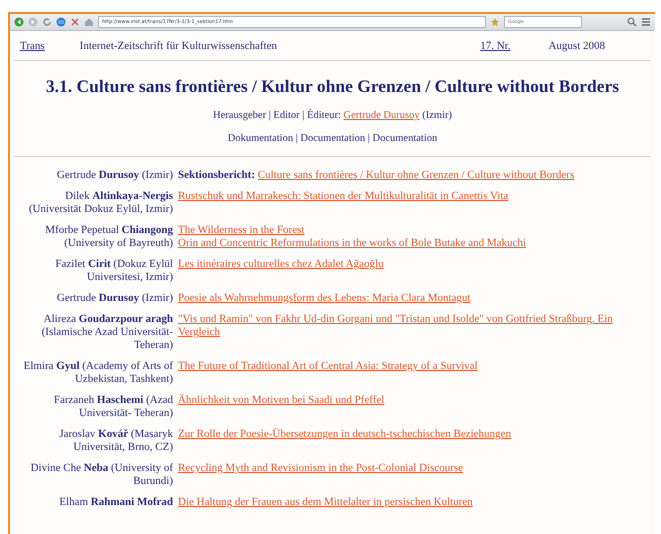 This screenshot has height=534, width=661. I want to click on journal-subtitle: Internet-Zeitschrift für Kulturwissenschaften, so click(179, 46).